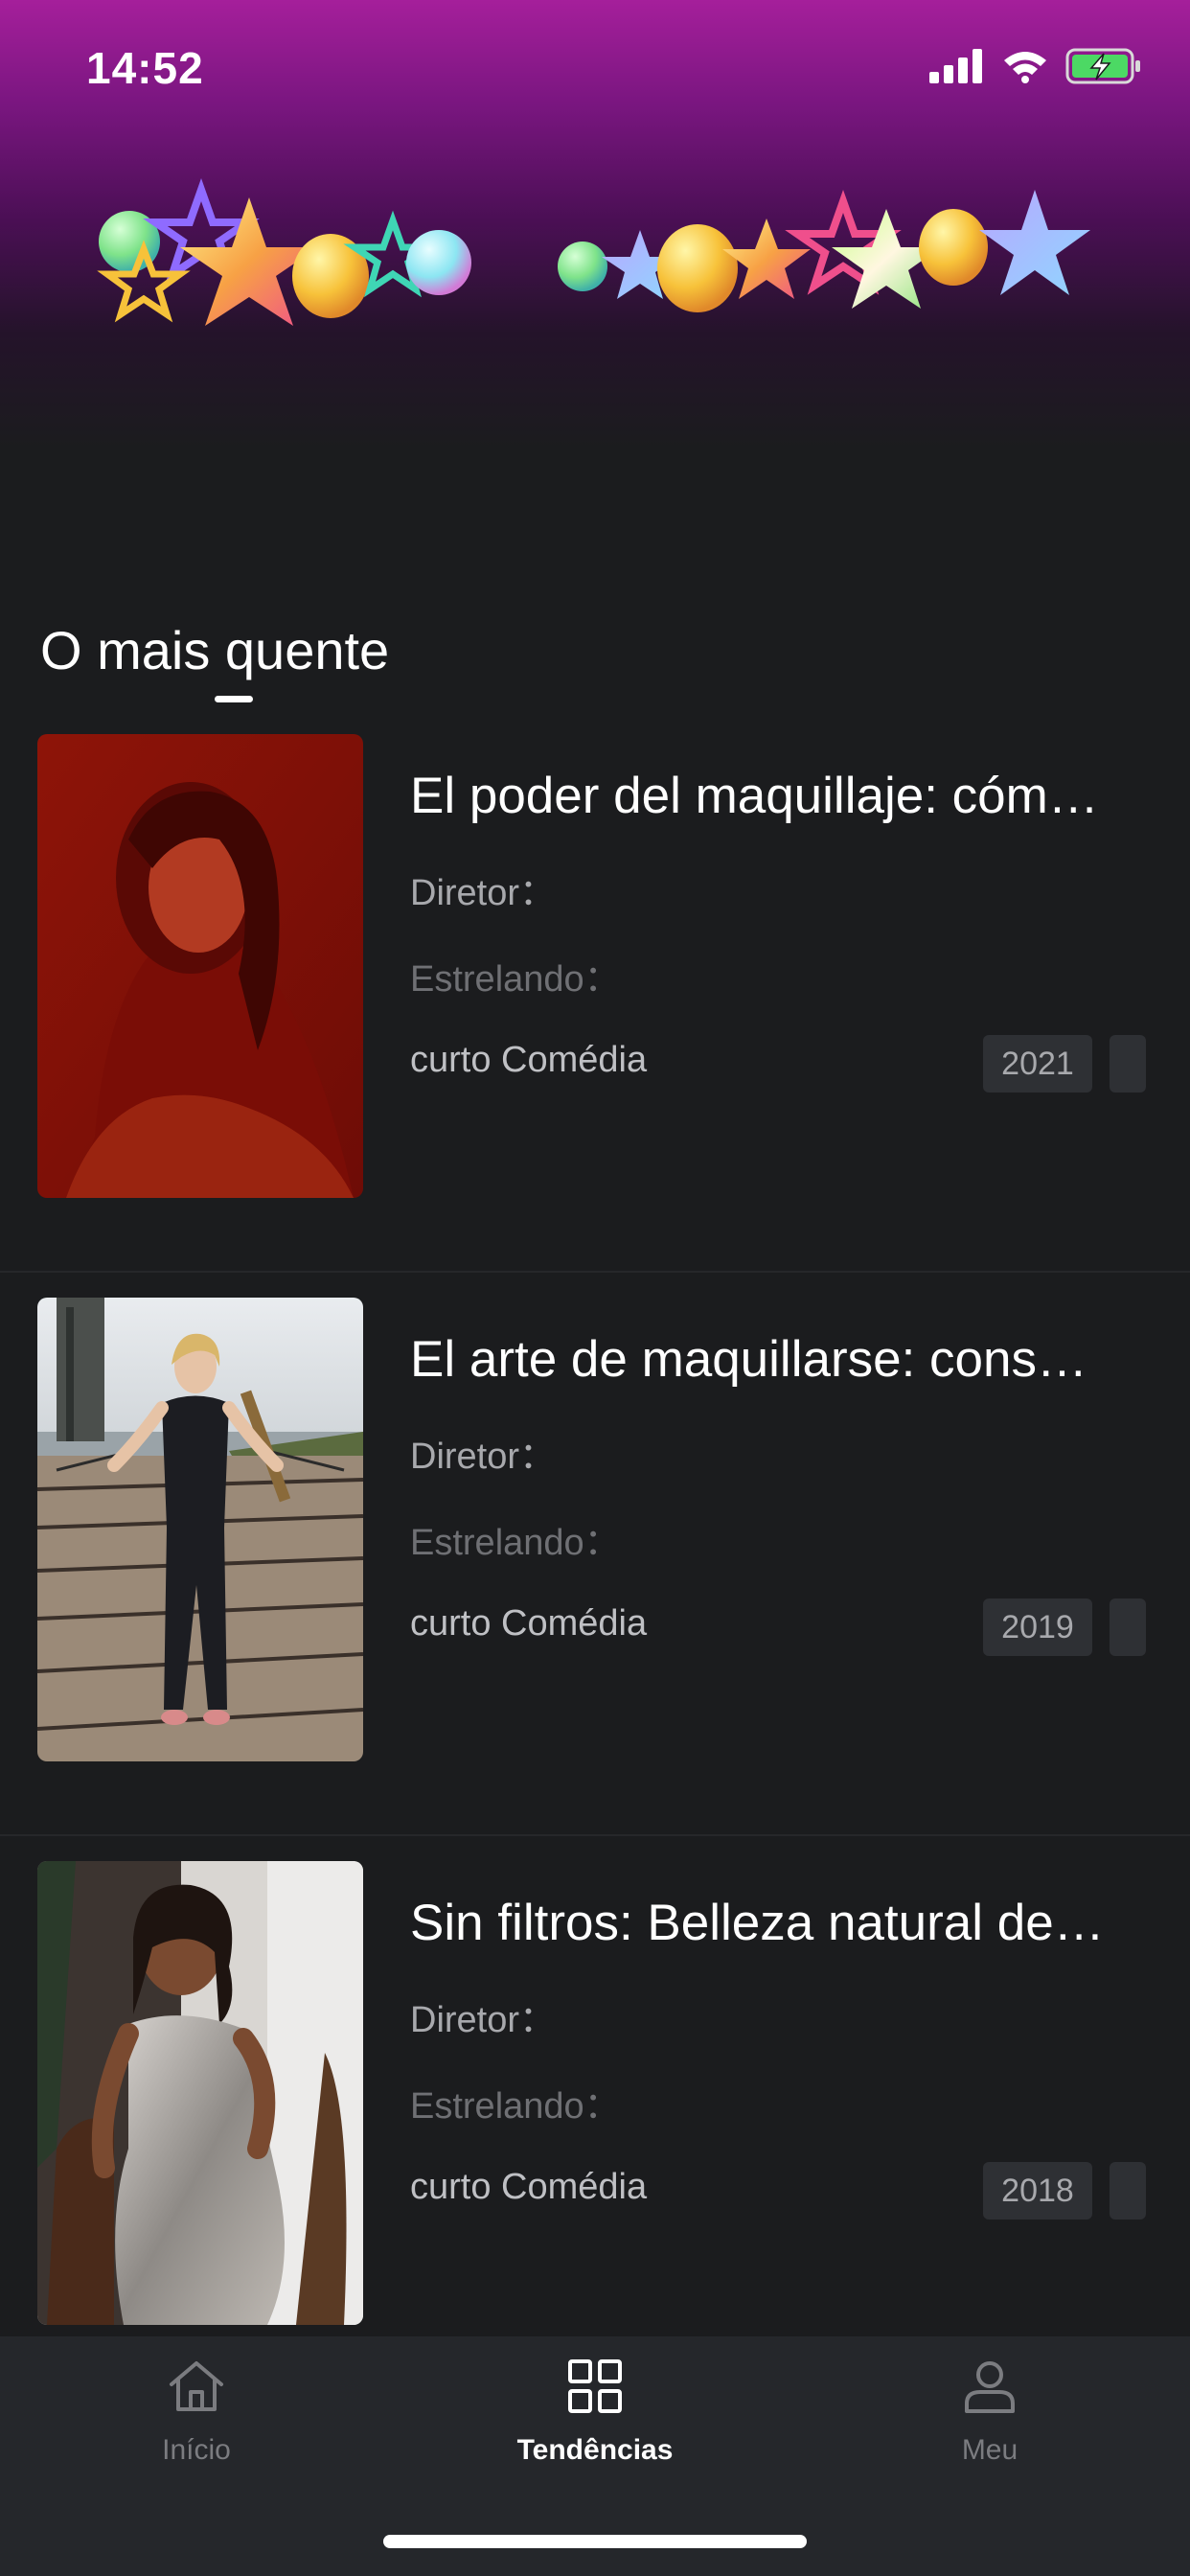  I want to click on user-icon, so click(989, 2386).